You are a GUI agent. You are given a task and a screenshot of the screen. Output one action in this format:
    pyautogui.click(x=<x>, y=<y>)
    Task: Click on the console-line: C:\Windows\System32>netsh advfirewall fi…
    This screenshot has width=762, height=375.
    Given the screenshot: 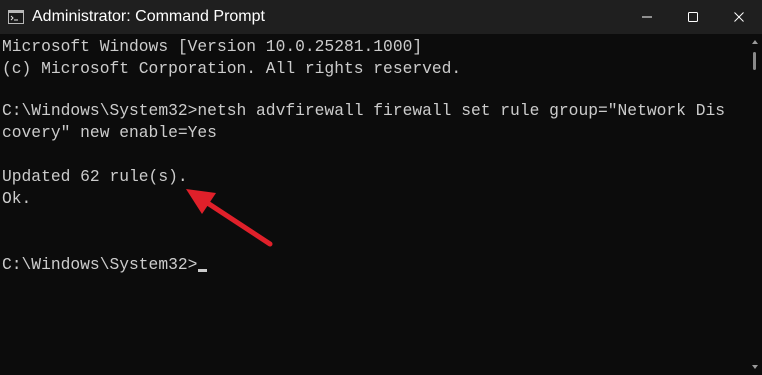 What is the action you would take?
    pyautogui.click(x=364, y=110)
    